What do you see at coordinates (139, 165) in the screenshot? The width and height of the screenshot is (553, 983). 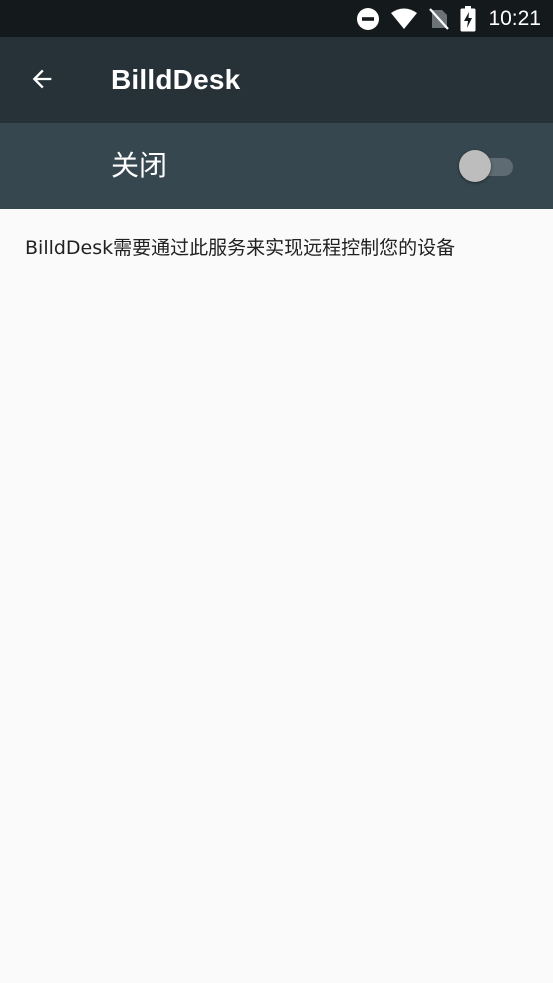 I see `switch-label: 关闭` at bounding box center [139, 165].